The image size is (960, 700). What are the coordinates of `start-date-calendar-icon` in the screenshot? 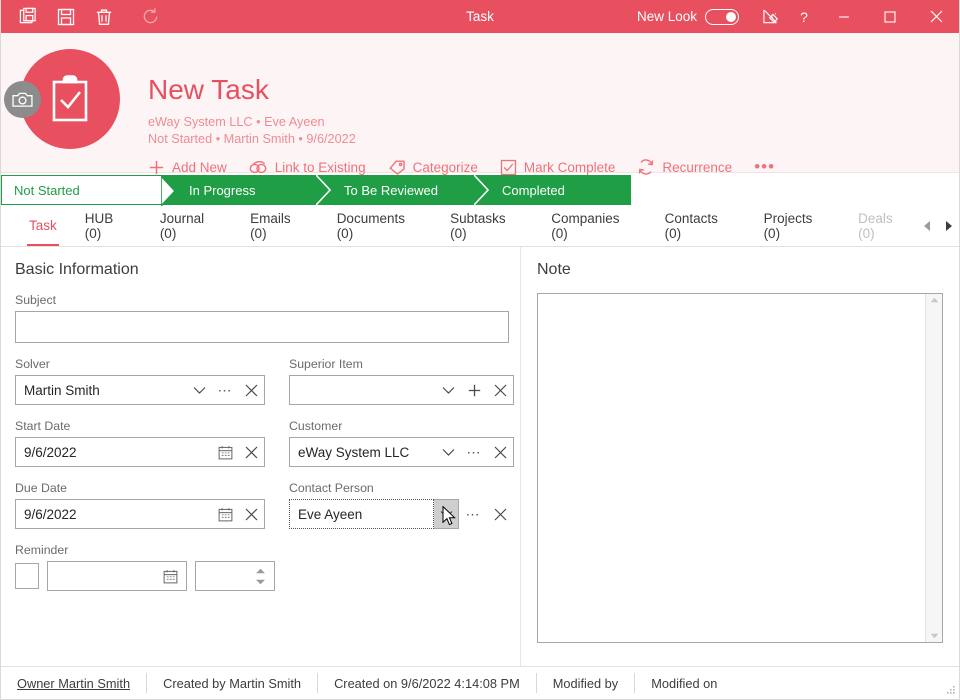 It's located at (225, 452).